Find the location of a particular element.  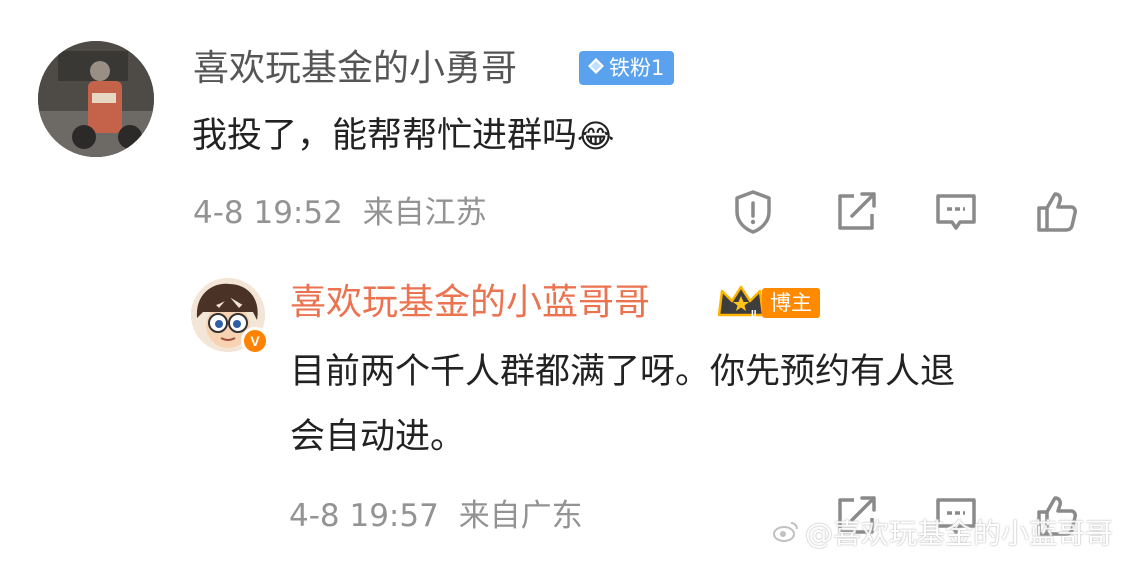

weibo-logo-icon is located at coordinates (785, 532).